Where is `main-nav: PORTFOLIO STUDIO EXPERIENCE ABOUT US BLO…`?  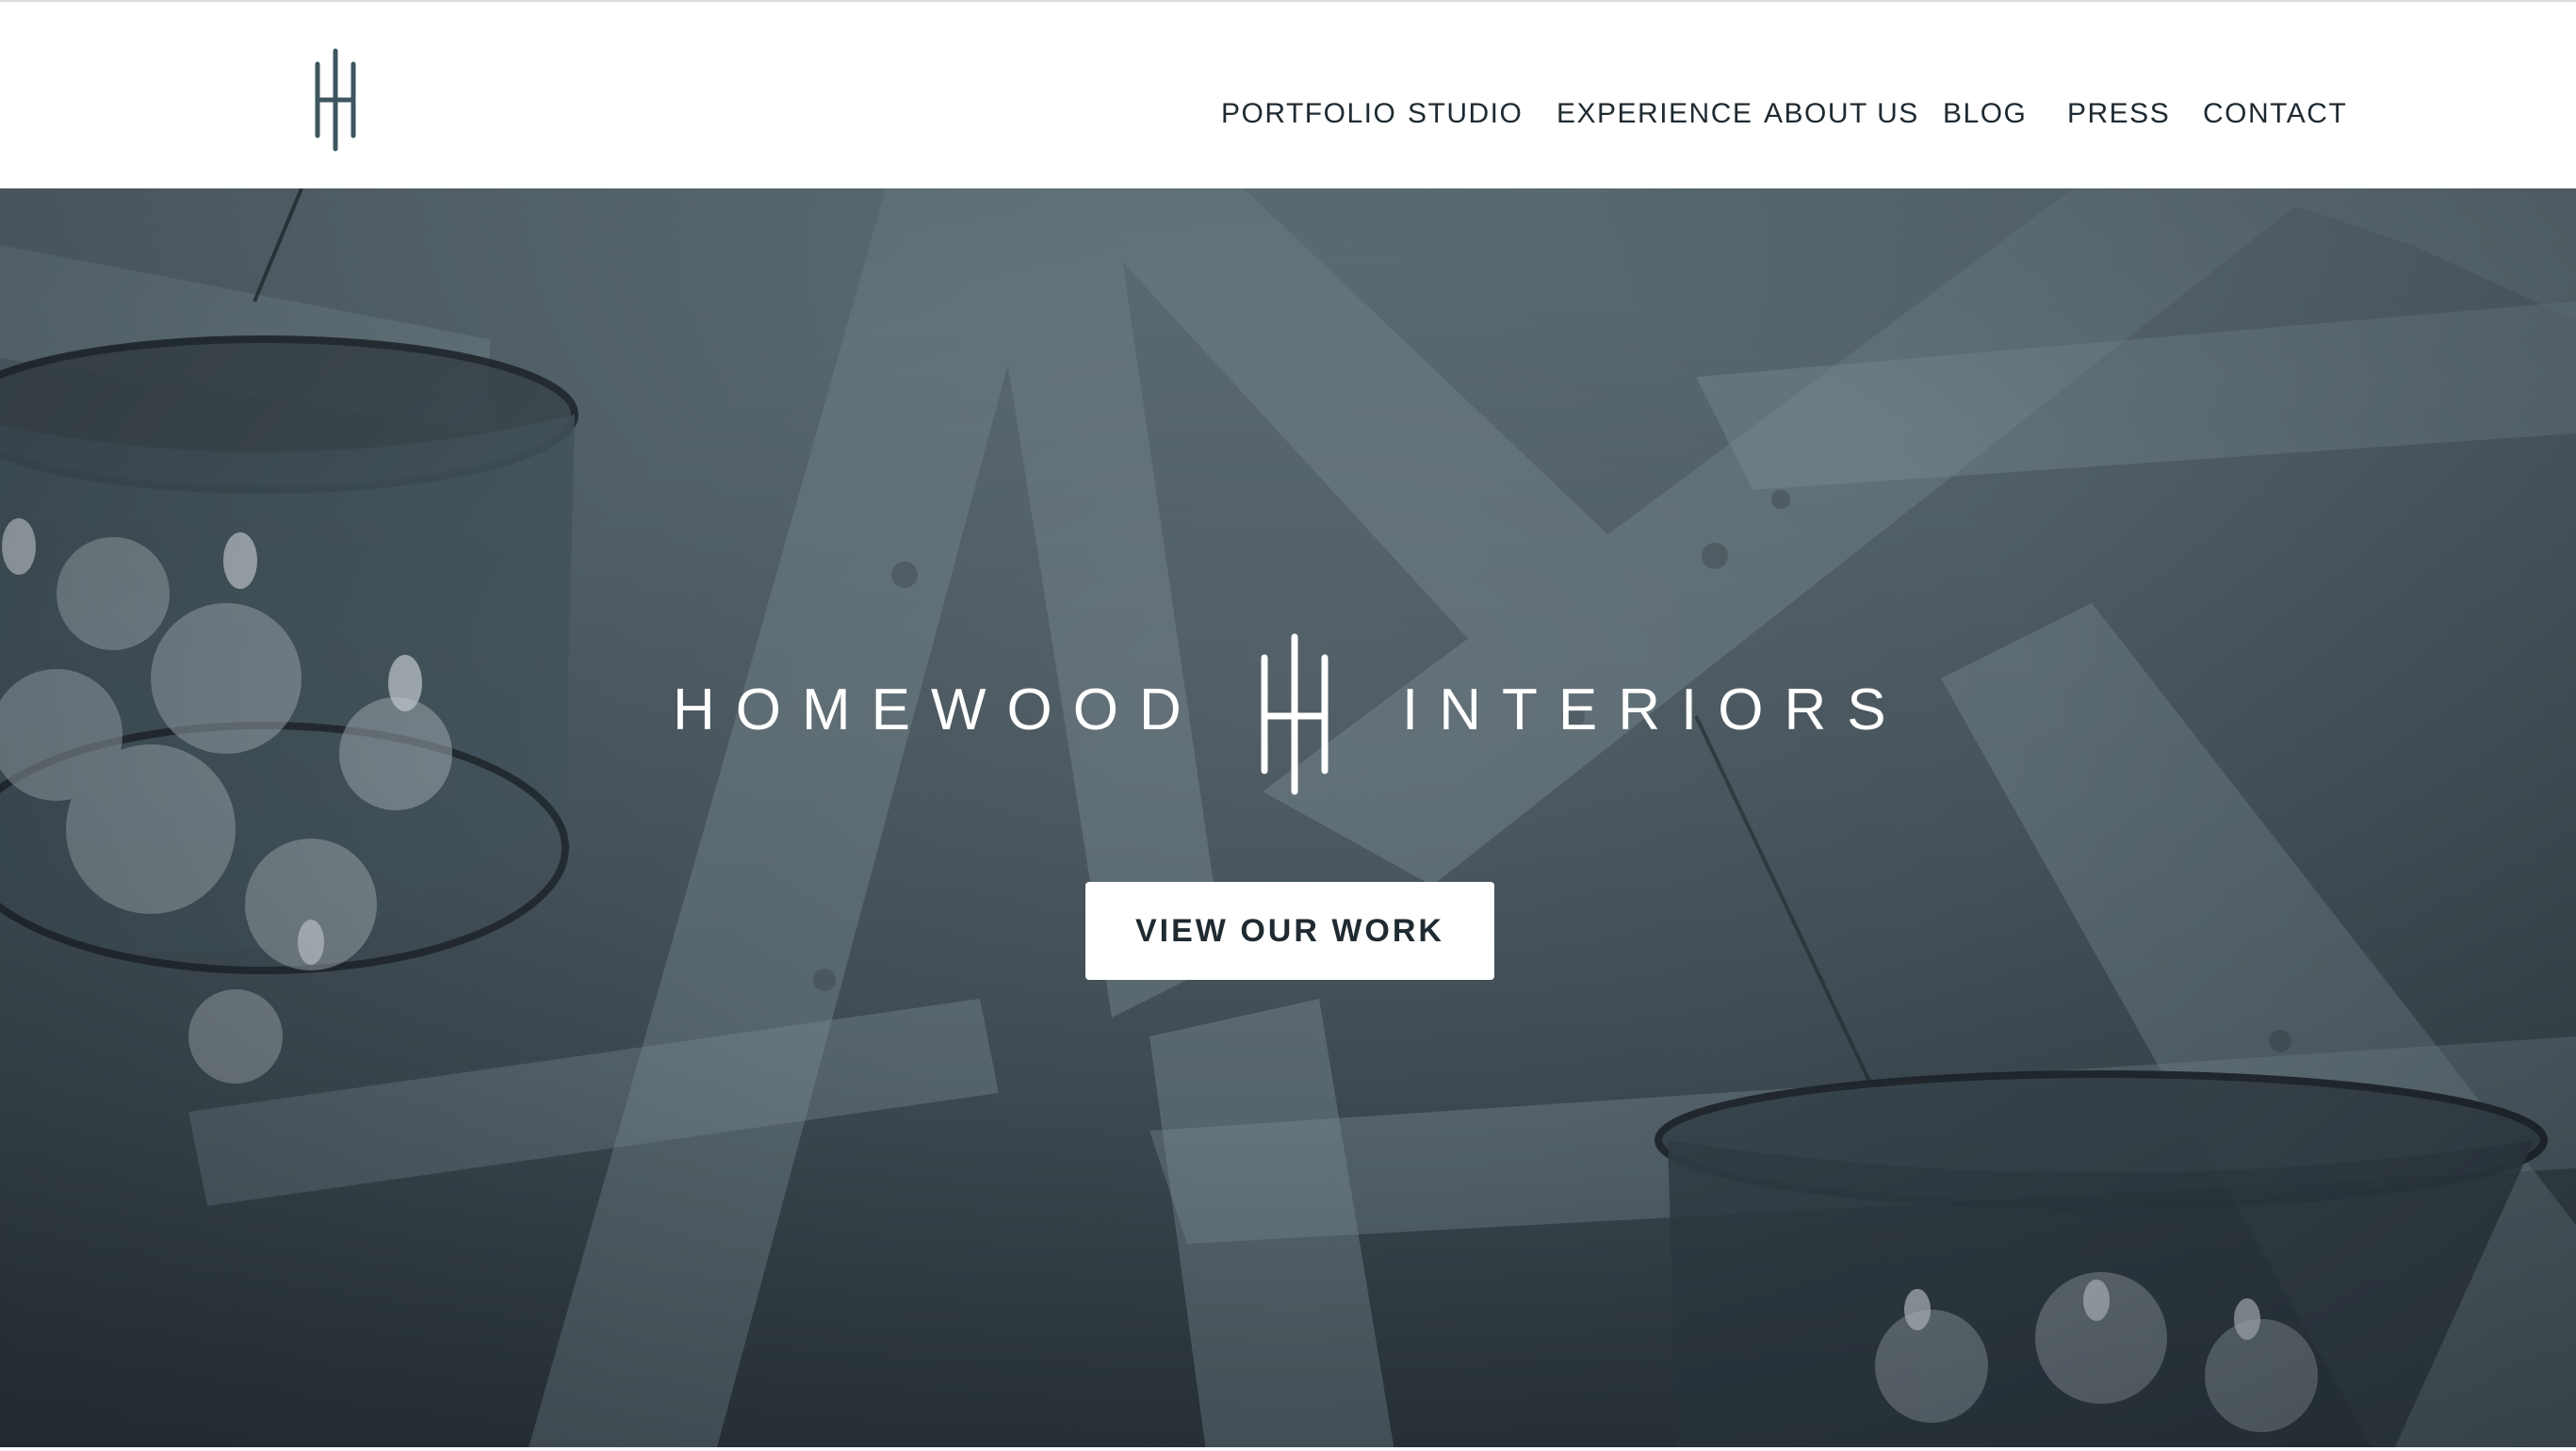
main-nav: PORTFOLIO STUDIO EXPERIENCE ABOUT US BLO… is located at coordinates (1288, 117).